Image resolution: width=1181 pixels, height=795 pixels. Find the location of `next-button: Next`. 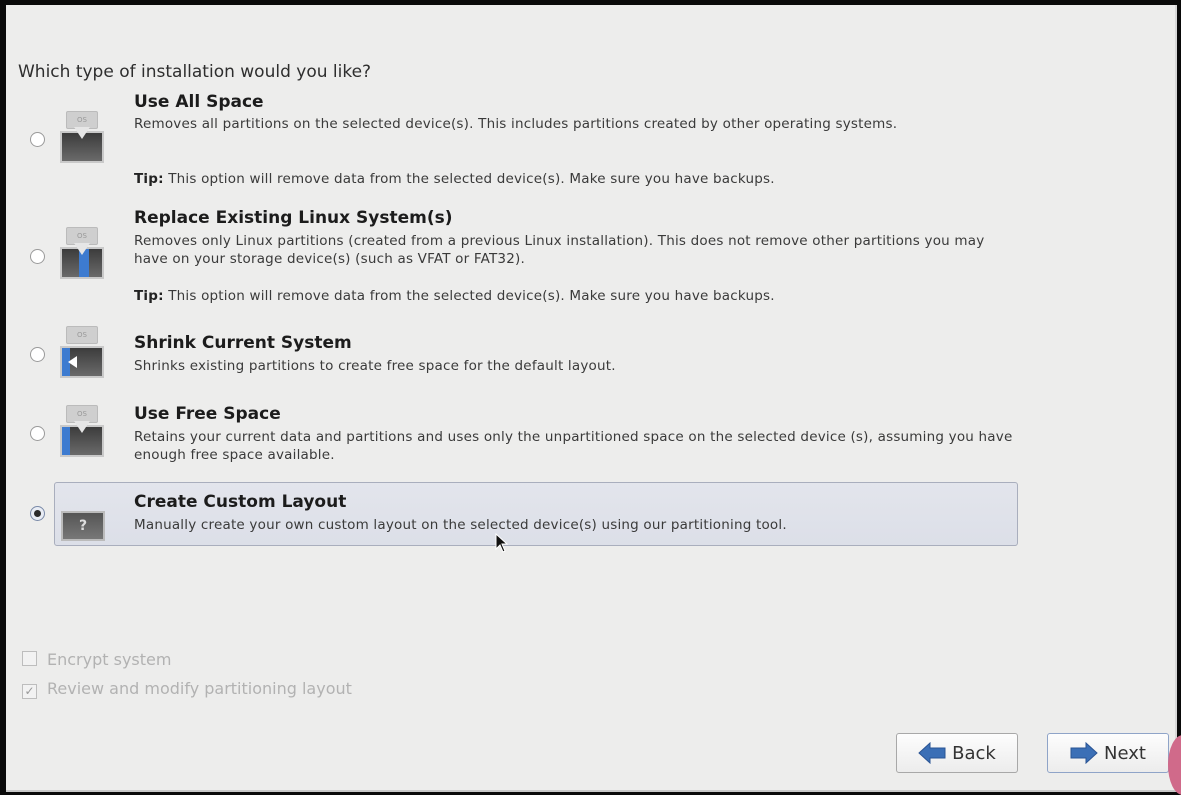

next-button: Next is located at coordinates (1108, 753).